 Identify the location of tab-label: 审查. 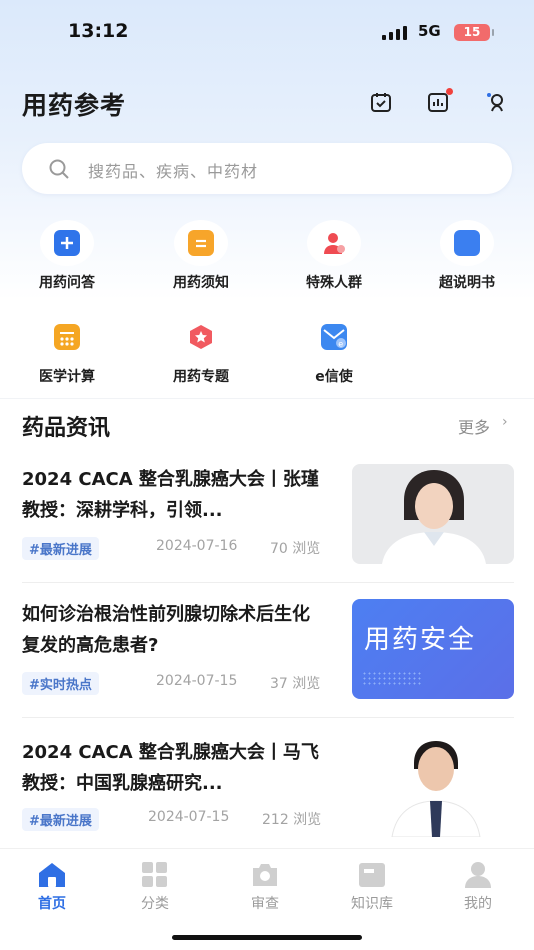
(265, 904).